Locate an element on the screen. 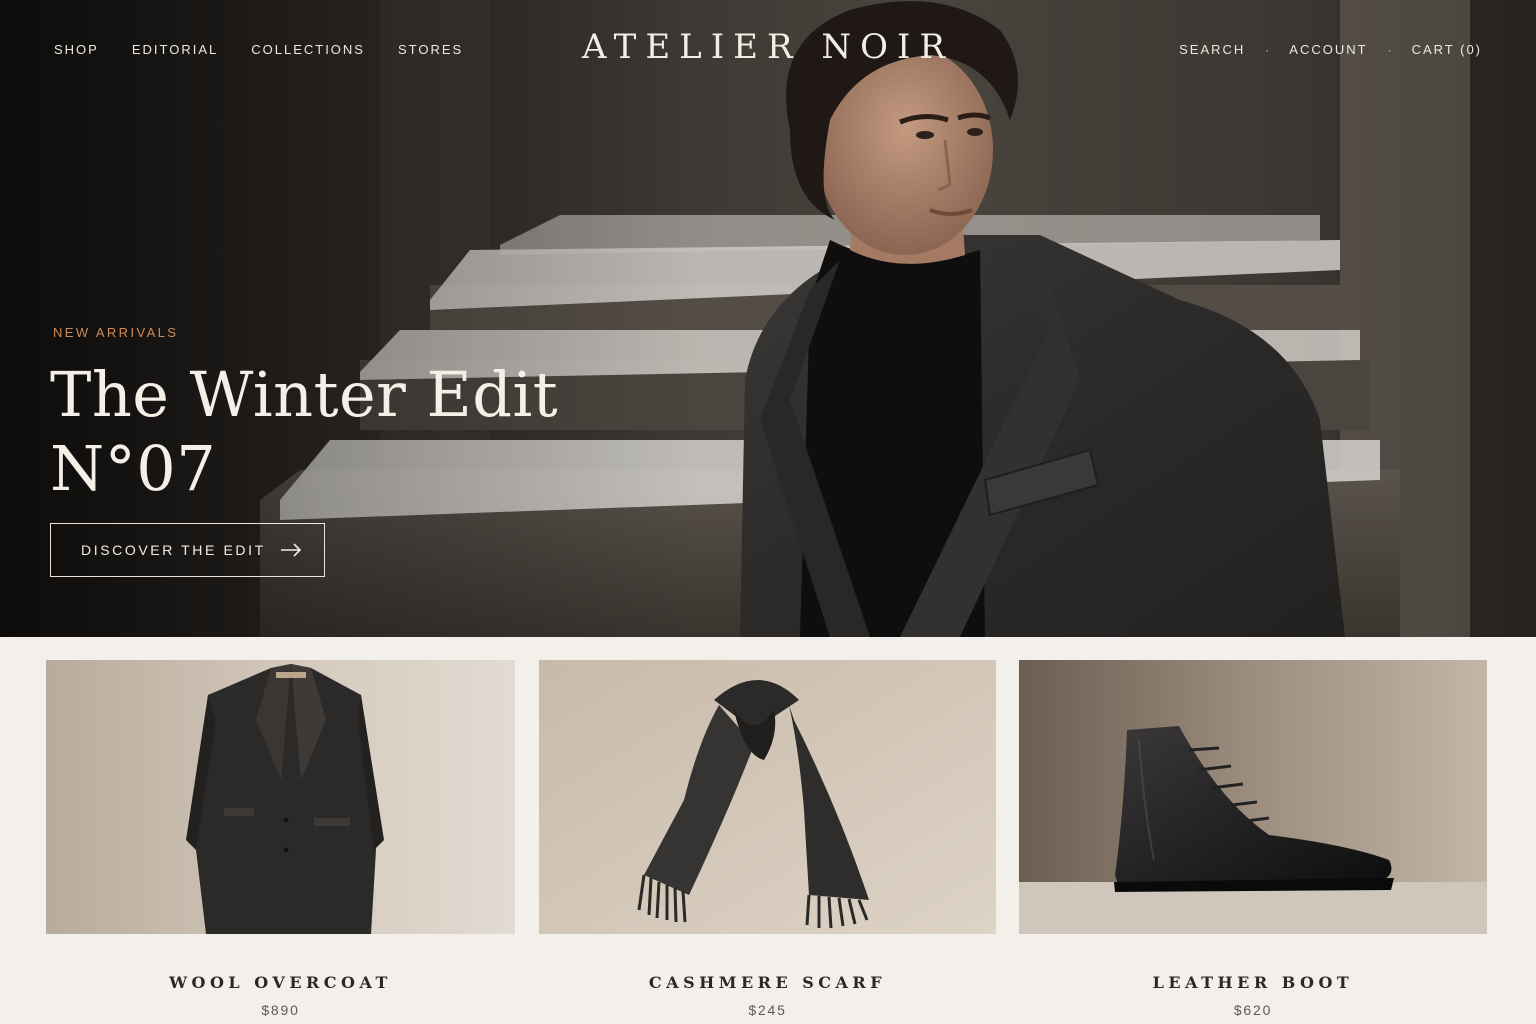 This screenshot has width=1536, height=1024. arrow-right-icon is located at coordinates (290, 550).